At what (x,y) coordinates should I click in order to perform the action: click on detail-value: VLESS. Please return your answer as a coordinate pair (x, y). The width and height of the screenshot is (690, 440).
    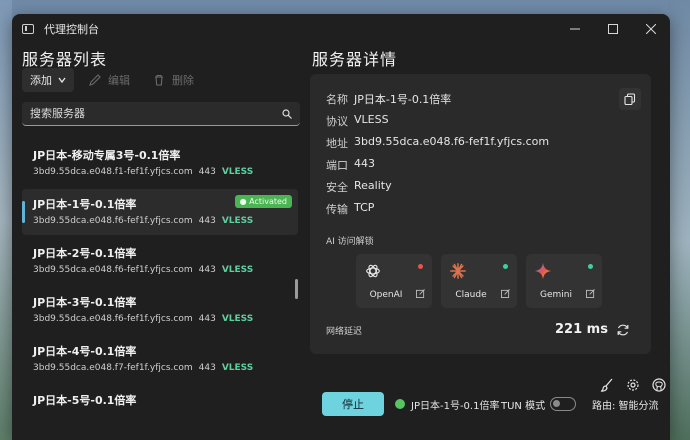
    Looking at the image, I should click on (371, 119).